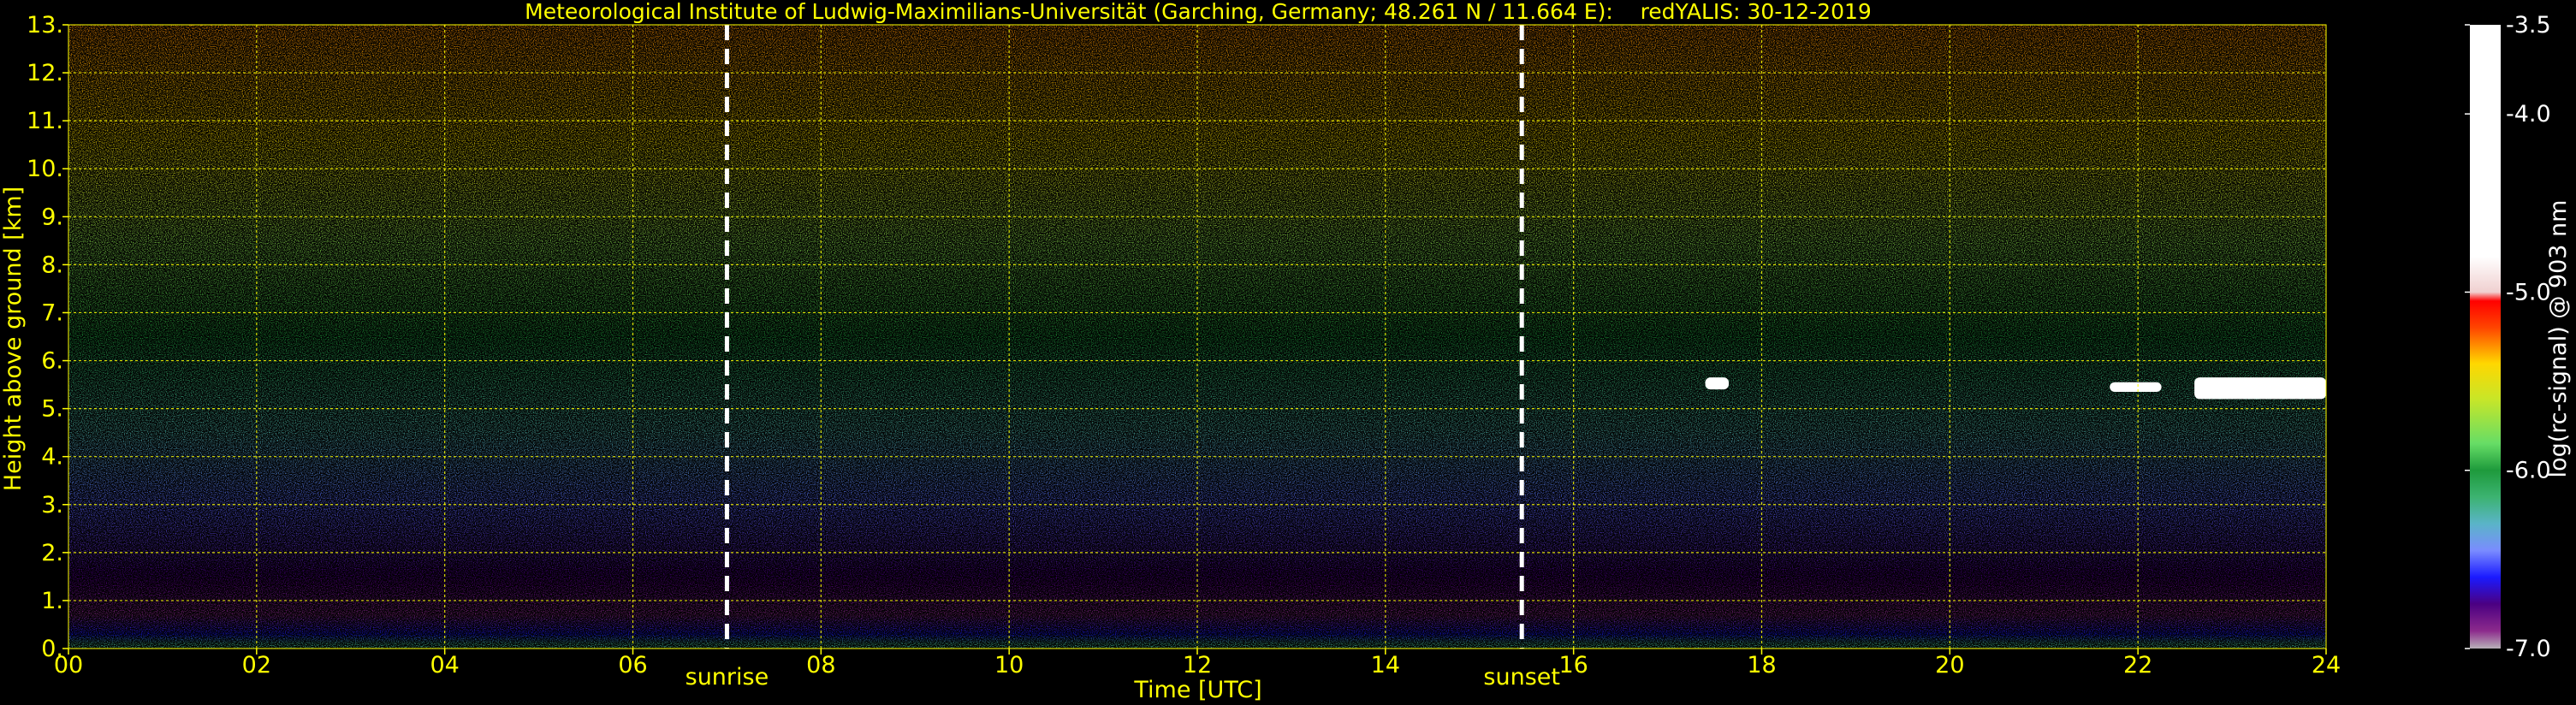 The image size is (2576, 705). I want to click on x-tick-label: 16, so click(1573, 665).